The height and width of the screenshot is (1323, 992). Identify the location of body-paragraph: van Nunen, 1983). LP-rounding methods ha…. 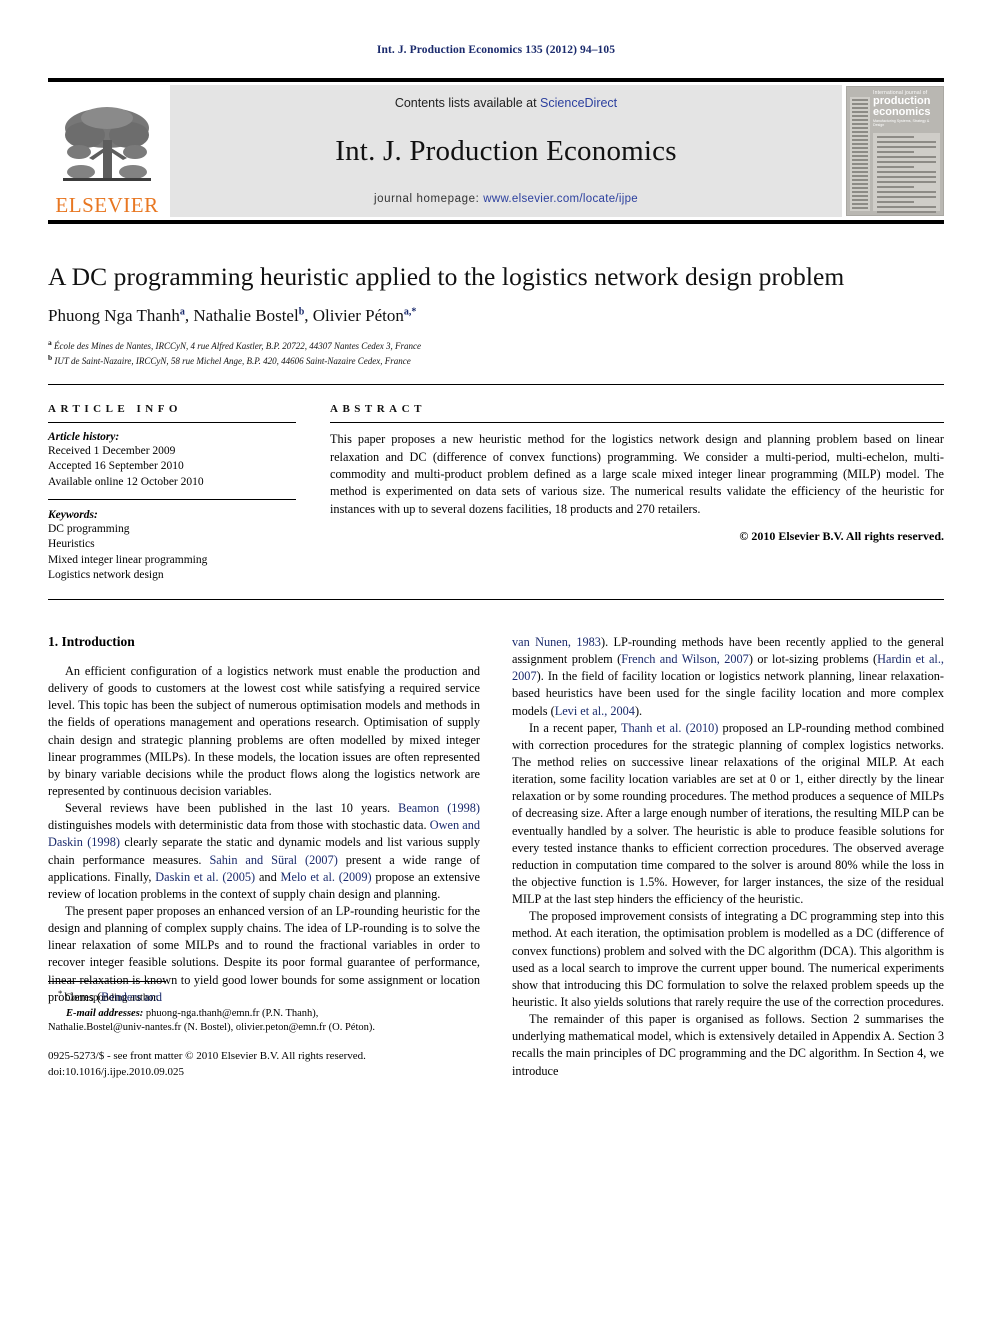
(728, 676).